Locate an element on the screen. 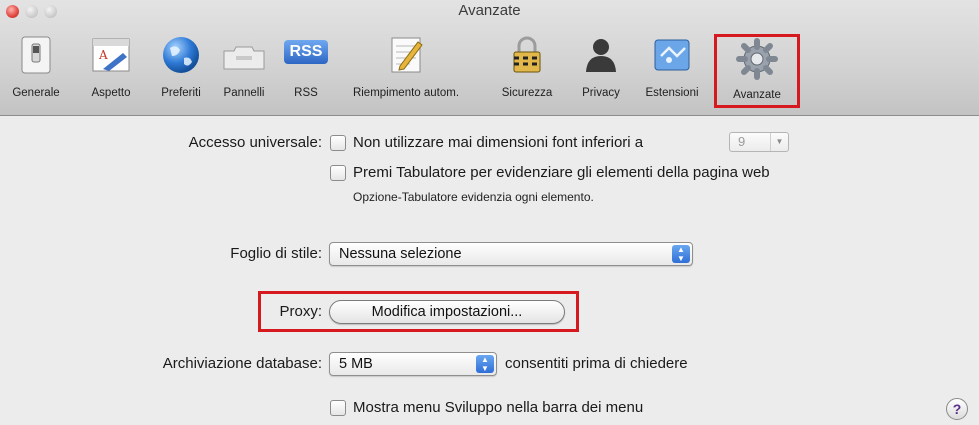 The height and width of the screenshot is (425, 979). toolbar-item-avanzate: Avanzate is located at coordinates (757, 71).